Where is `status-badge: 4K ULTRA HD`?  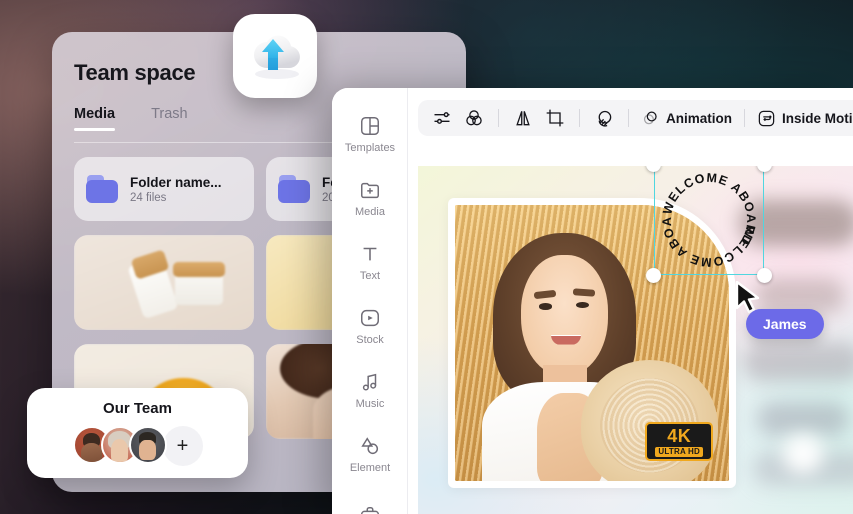 status-badge: 4K ULTRA HD is located at coordinates (679, 441).